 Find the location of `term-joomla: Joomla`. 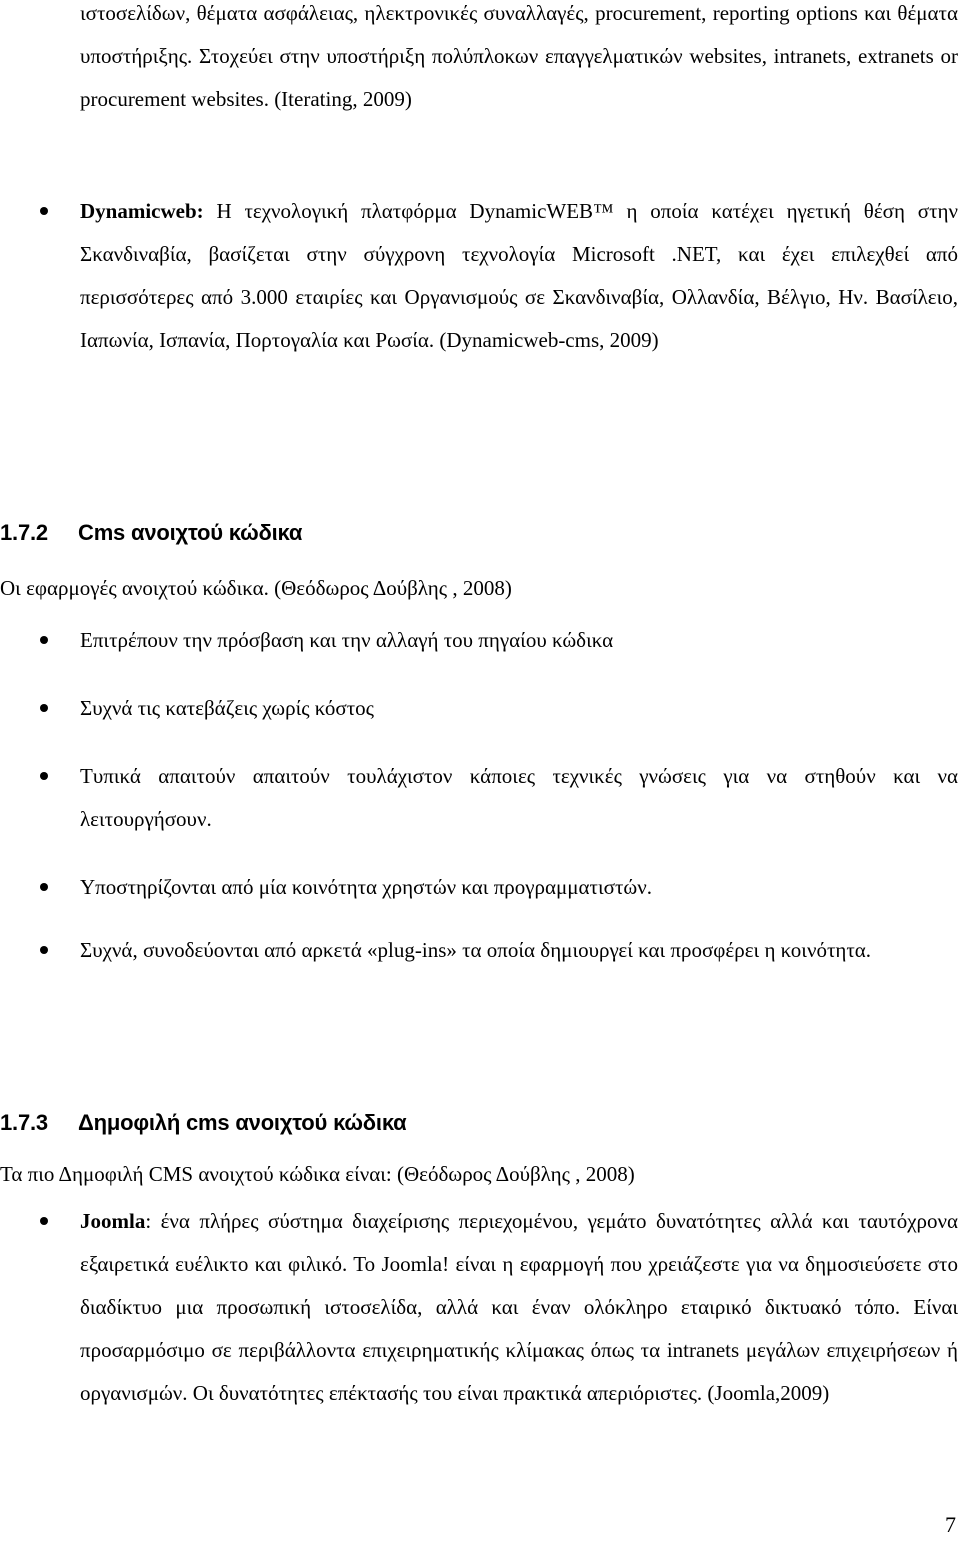

term-joomla: Joomla is located at coordinates (113, 1221).